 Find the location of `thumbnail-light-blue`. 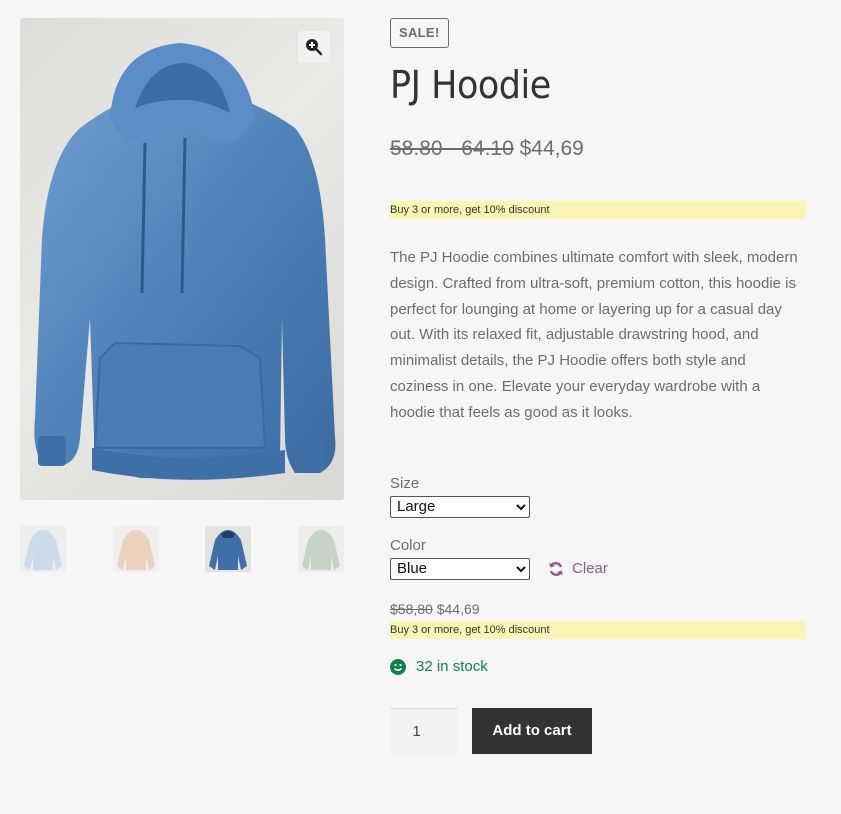

thumbnail-light-blue is located at coordinates (43, 549).